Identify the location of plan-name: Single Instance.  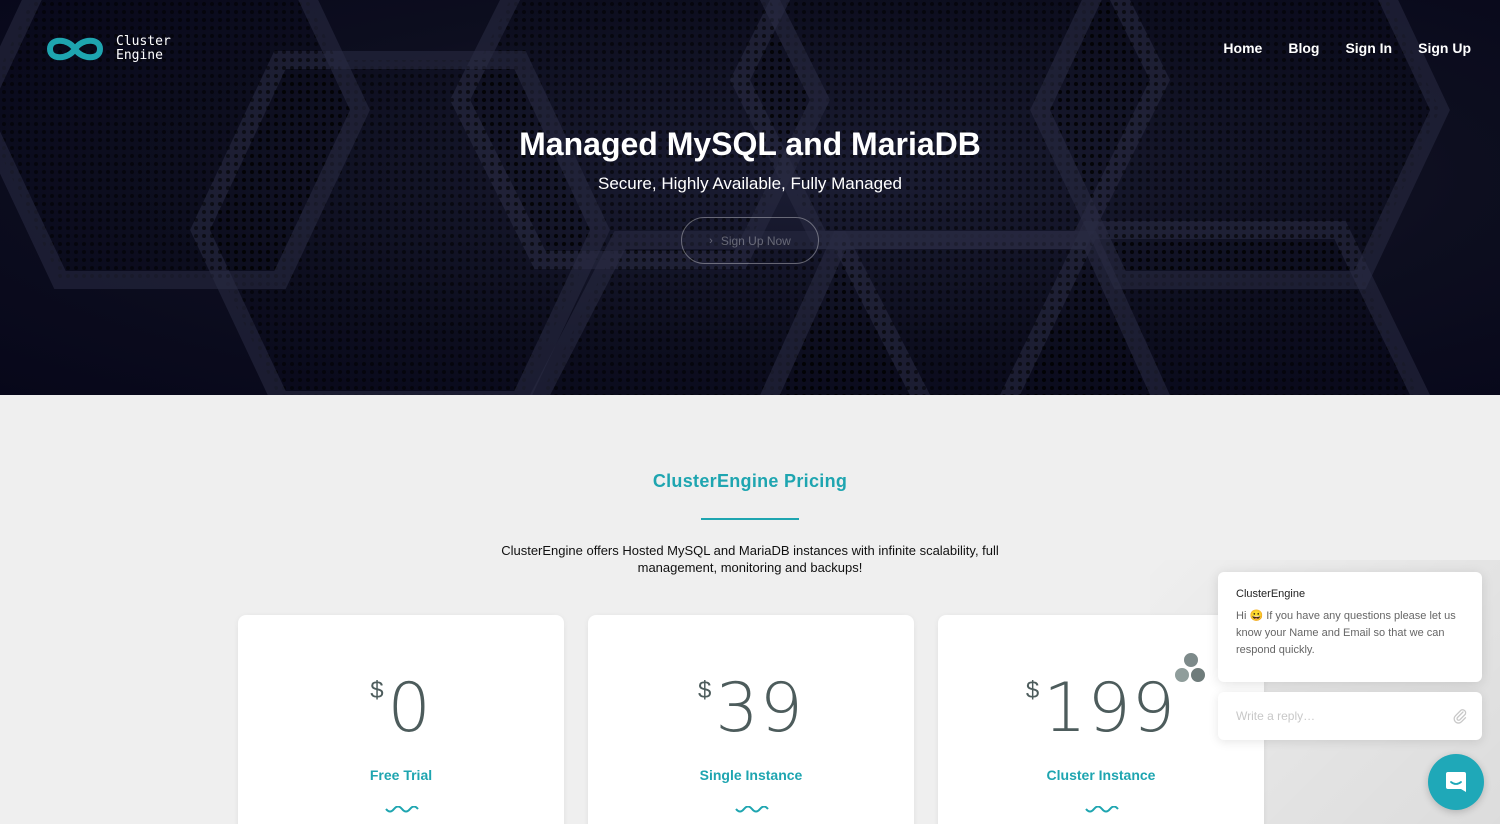
(751, 775).